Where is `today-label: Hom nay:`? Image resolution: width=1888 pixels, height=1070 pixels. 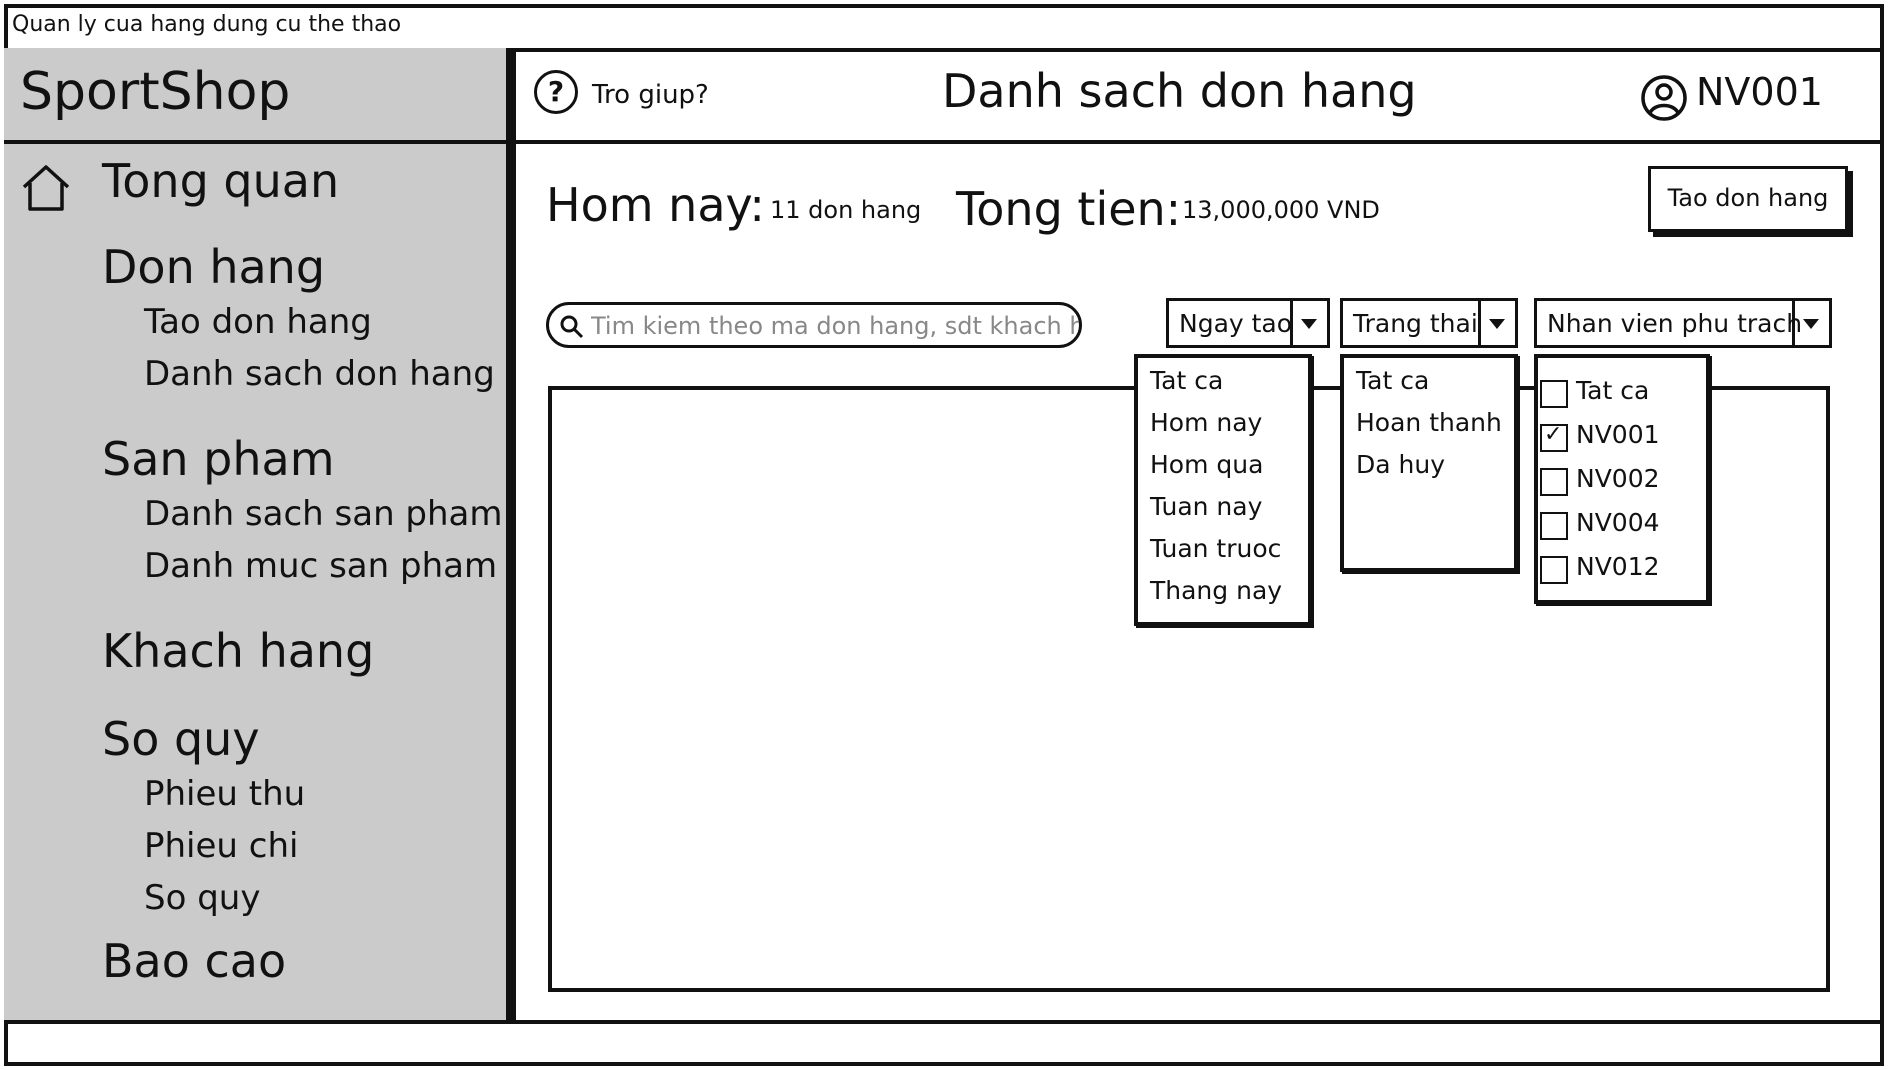
today-label: Hom nay: is located at coordinates (655, 205).